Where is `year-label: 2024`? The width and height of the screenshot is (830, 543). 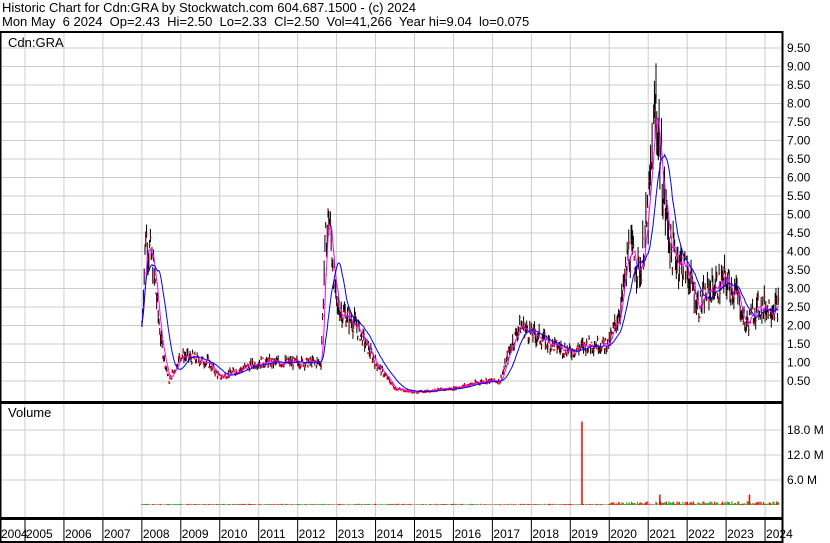 year-label: 2024 is located at coordinates (779, 534).